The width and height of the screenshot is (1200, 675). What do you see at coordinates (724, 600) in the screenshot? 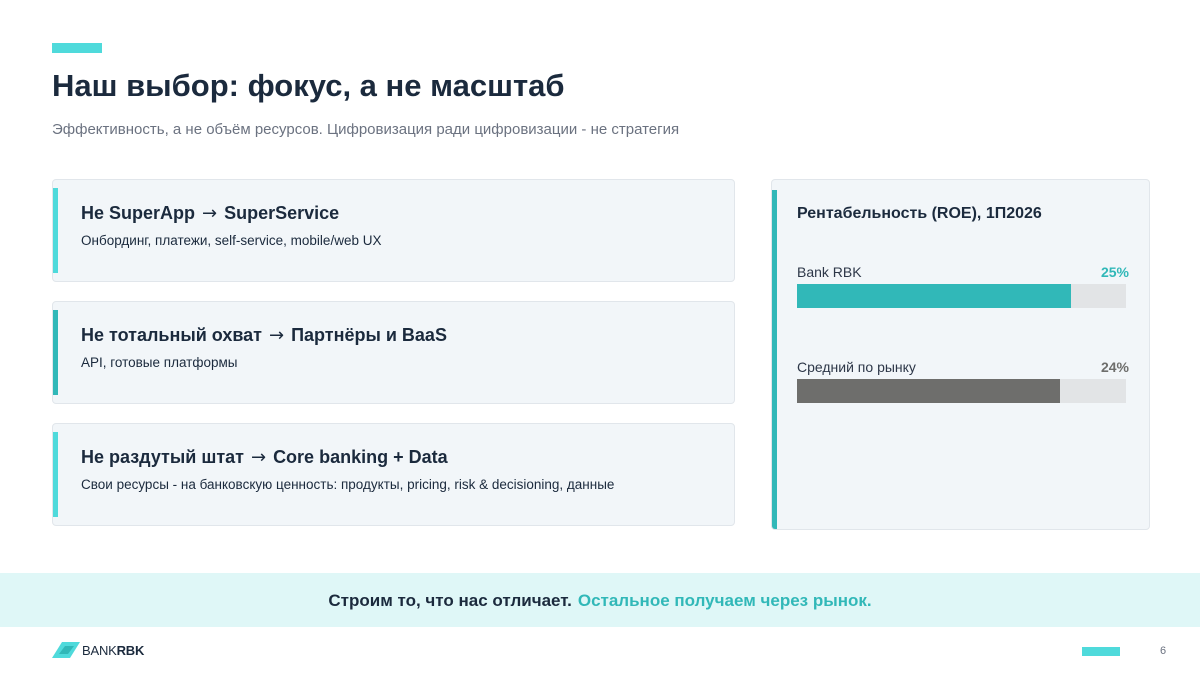
I see `key-message-accent: Остальное получаем через рынок.` at bounding box center [724, 600].